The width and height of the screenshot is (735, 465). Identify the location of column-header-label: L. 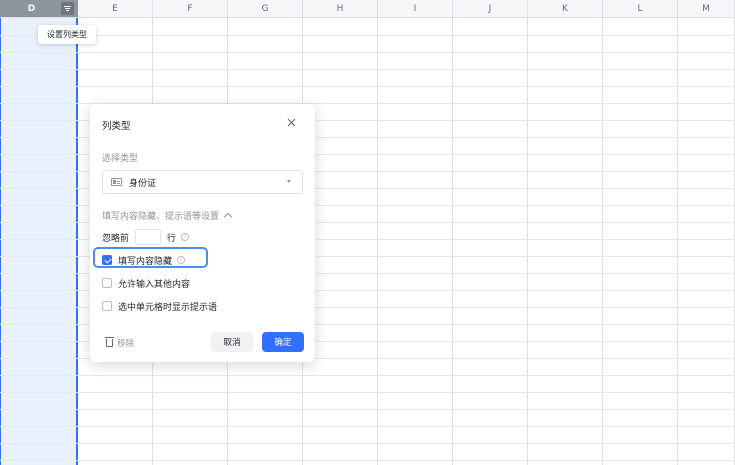
(640, 8).